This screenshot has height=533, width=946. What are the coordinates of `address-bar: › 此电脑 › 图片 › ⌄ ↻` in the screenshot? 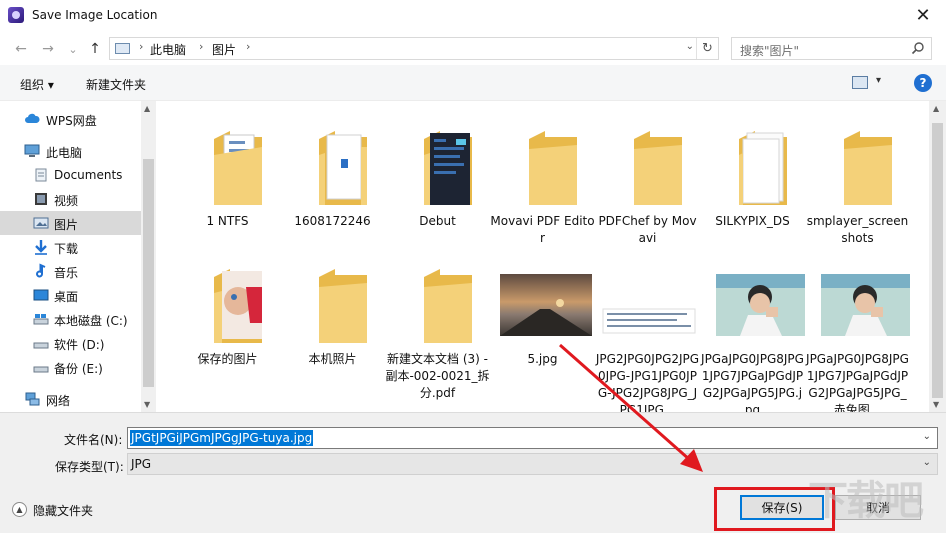 It's located at (414, 48).